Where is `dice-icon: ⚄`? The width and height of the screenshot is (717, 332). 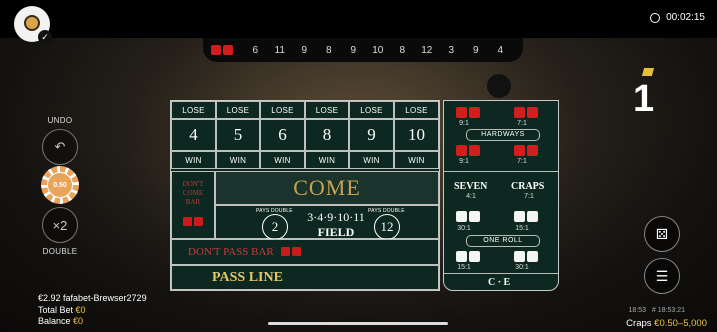
dice-icon: ⚄ is located at coordinates (662, 233).